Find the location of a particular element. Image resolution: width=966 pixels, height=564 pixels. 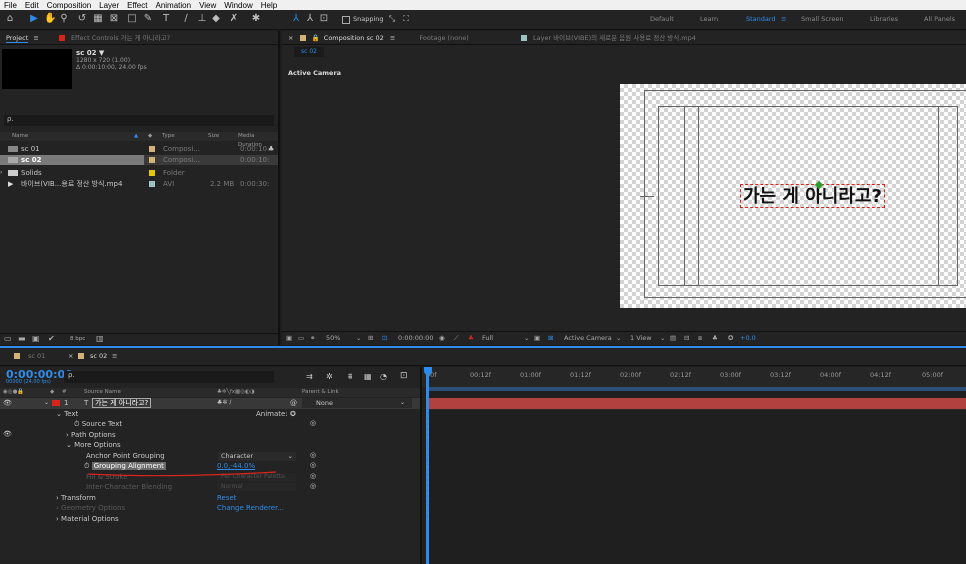

type-tool-icon: T is located at coordinates (166, 19).